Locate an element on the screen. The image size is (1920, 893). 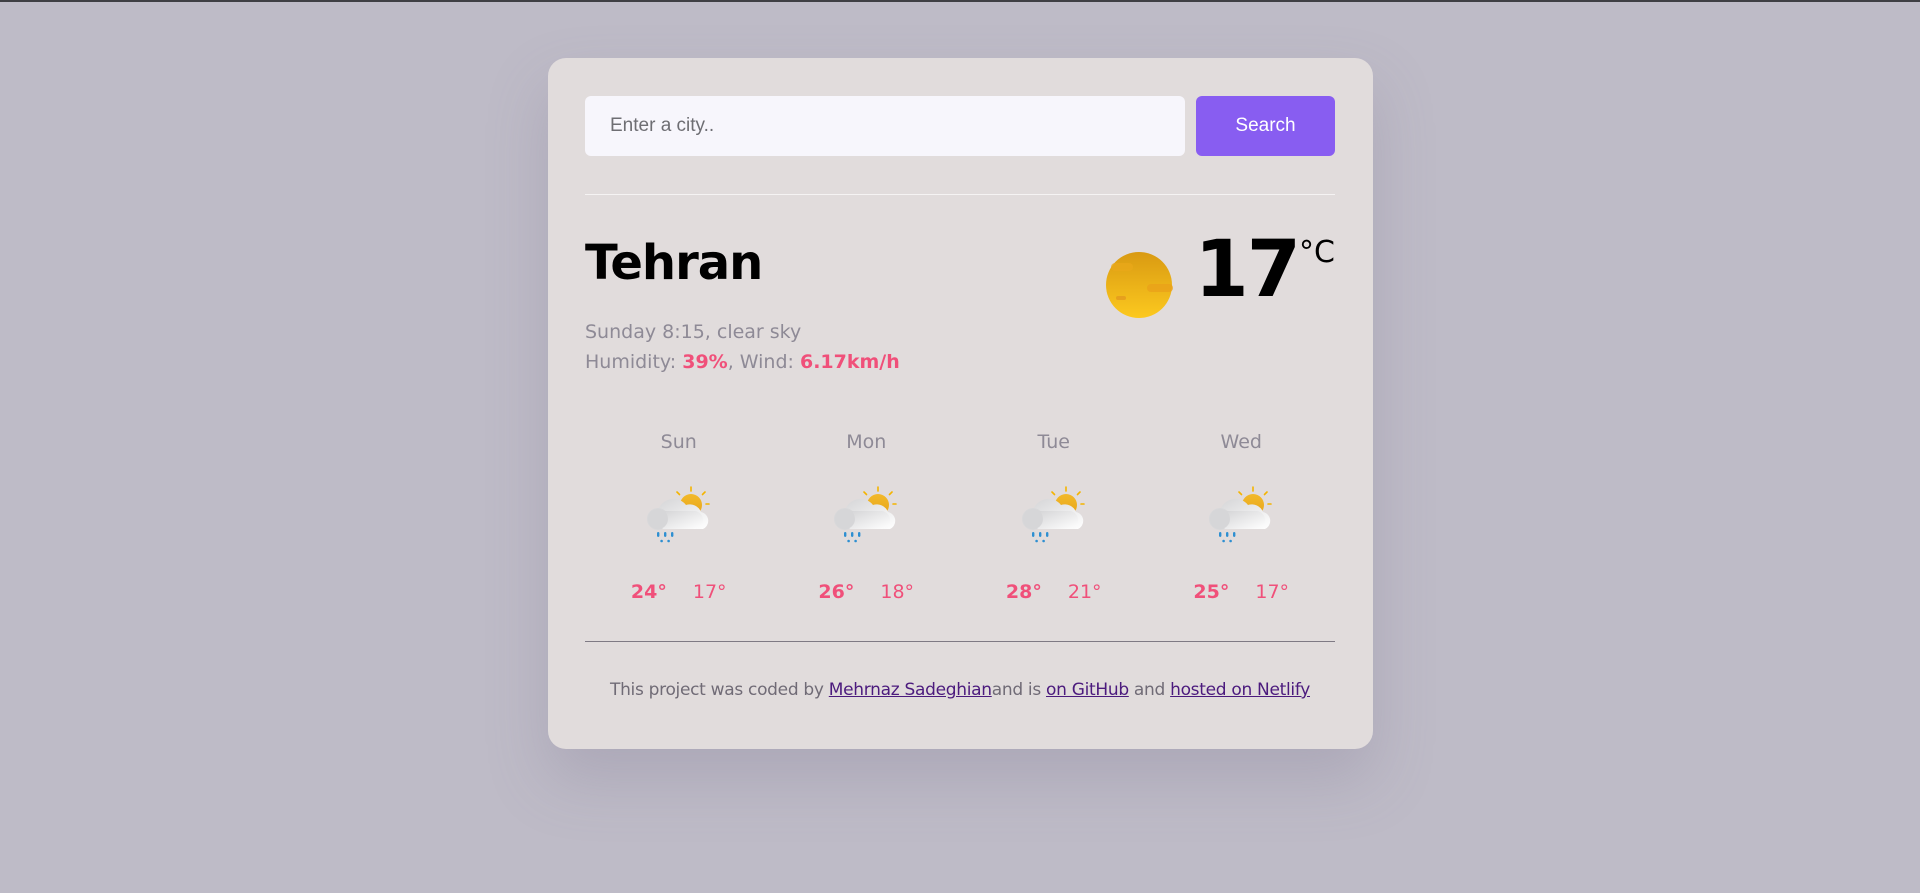
author-link: Mehrnaz Sadeghian is located at coordinates (910, 690).